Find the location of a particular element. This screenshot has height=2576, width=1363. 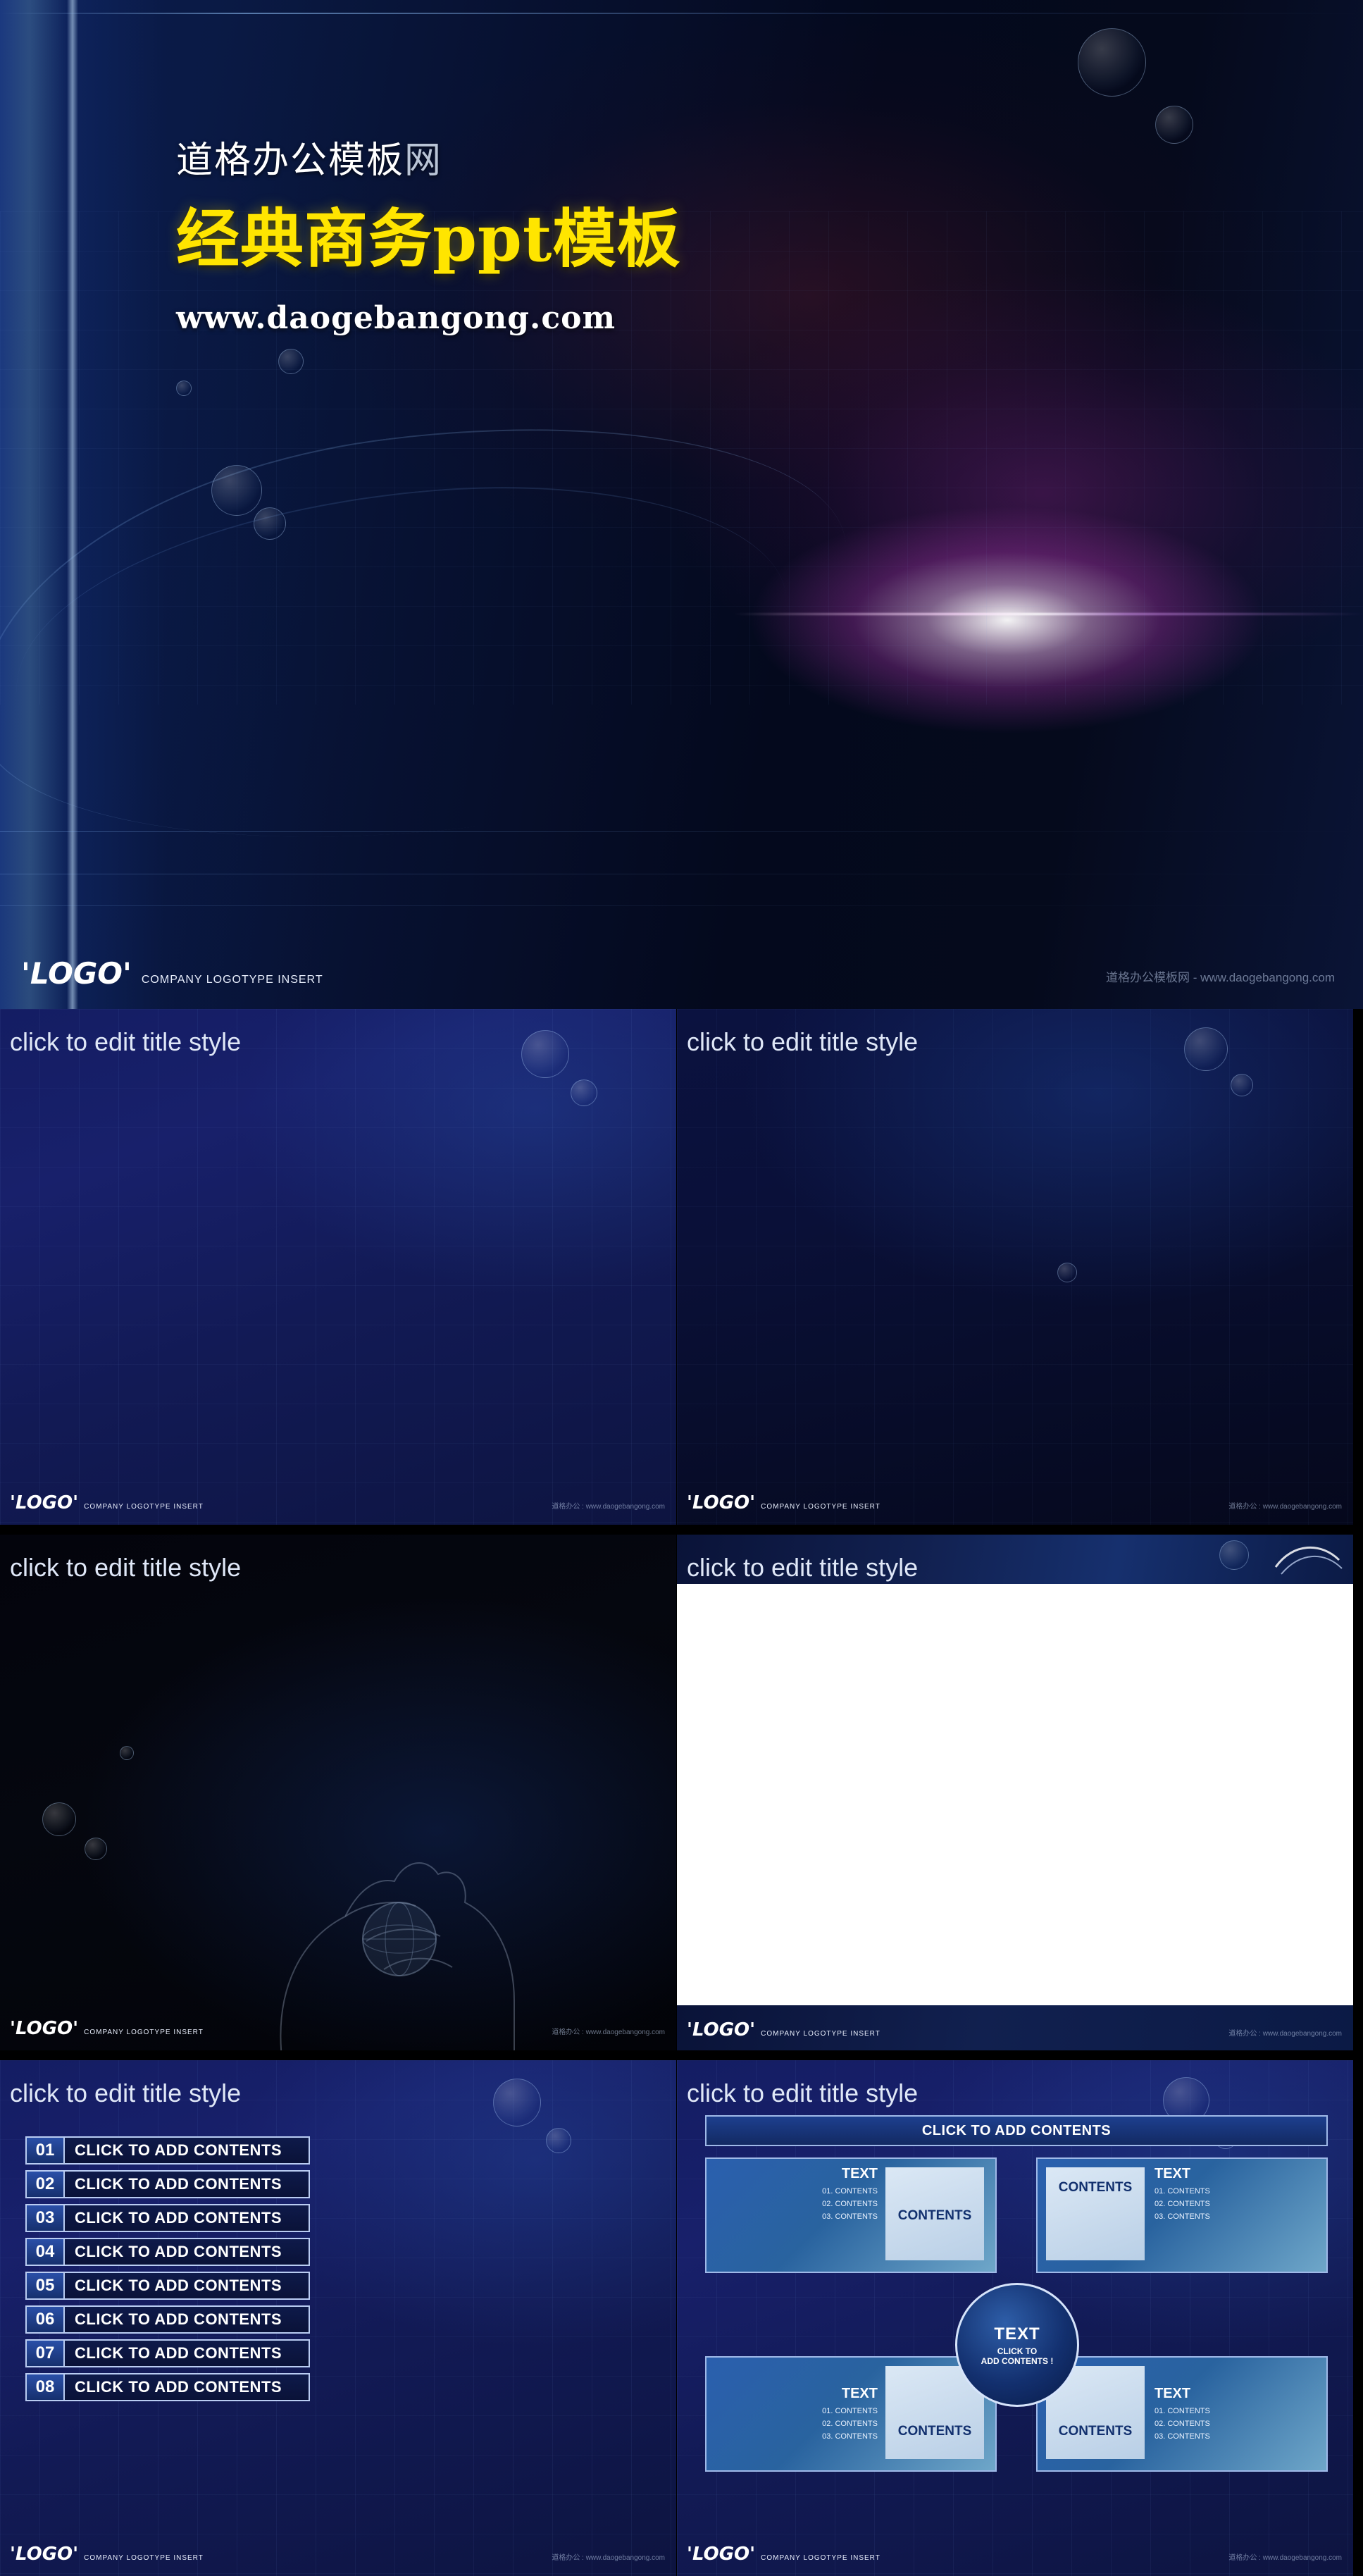

list-item: 04 CLICK TO ADD CONTENTS is located at coordinates (167, 2252).